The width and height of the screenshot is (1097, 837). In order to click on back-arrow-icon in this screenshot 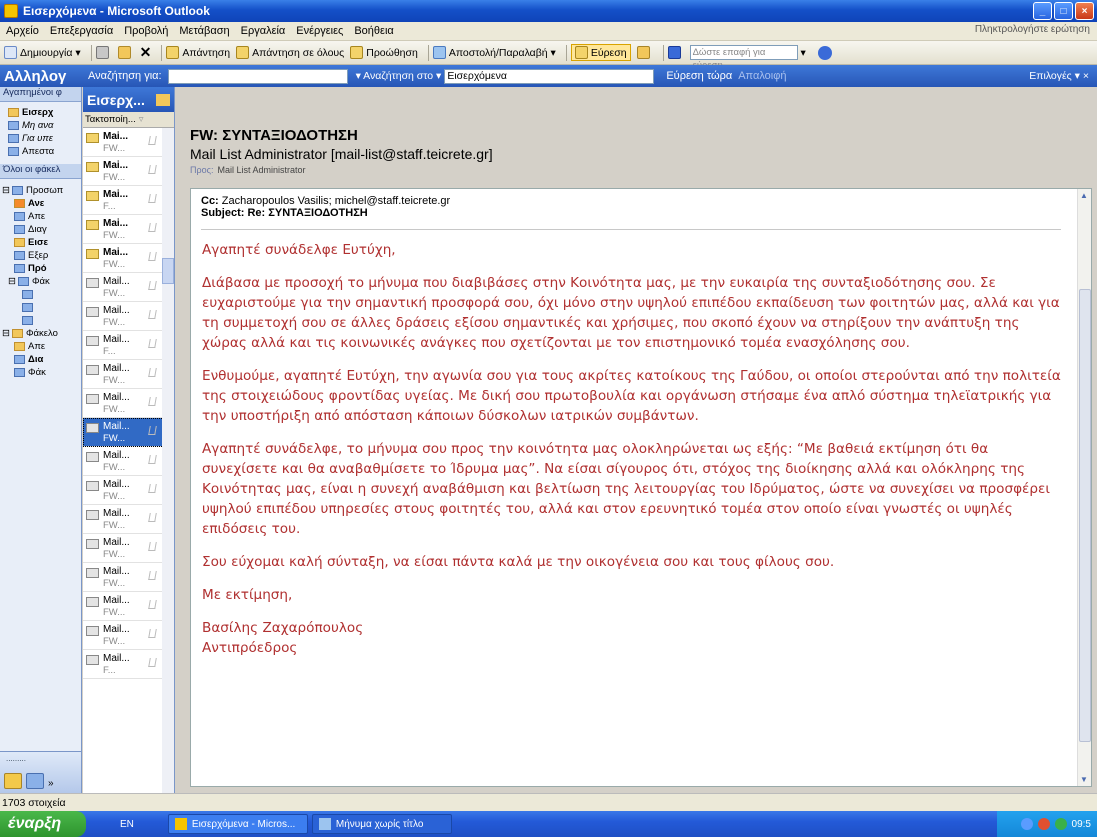, I will do `click(1026, 824)`.